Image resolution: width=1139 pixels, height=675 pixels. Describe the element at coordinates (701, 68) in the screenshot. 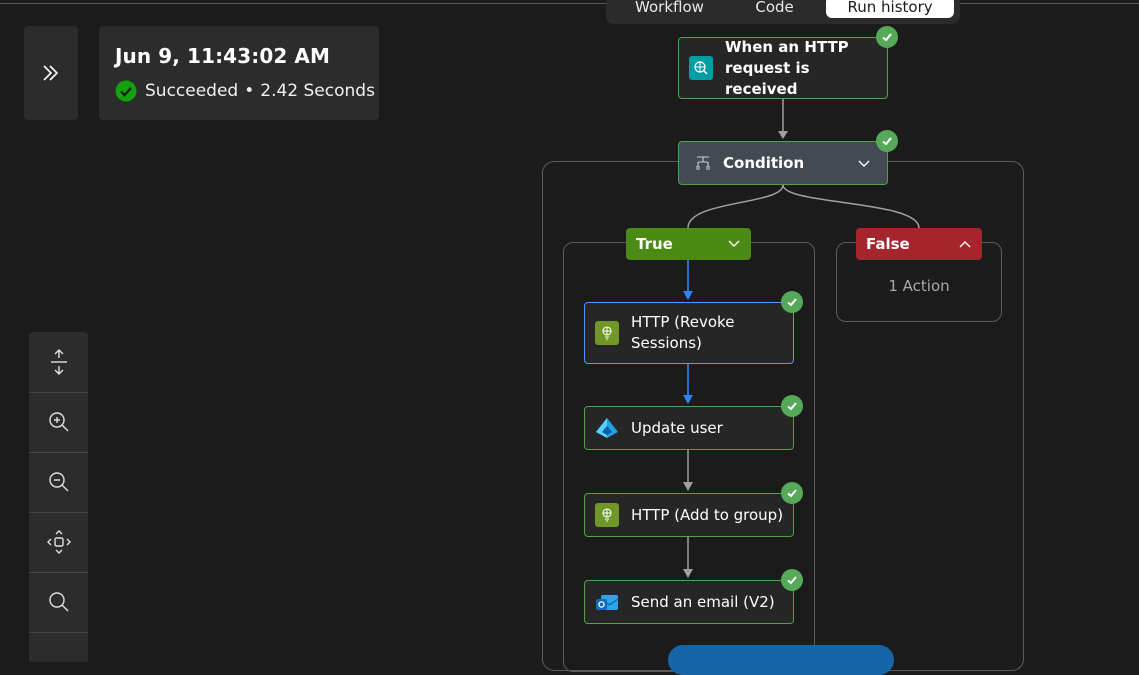

I see `http-request-icon` at that location.